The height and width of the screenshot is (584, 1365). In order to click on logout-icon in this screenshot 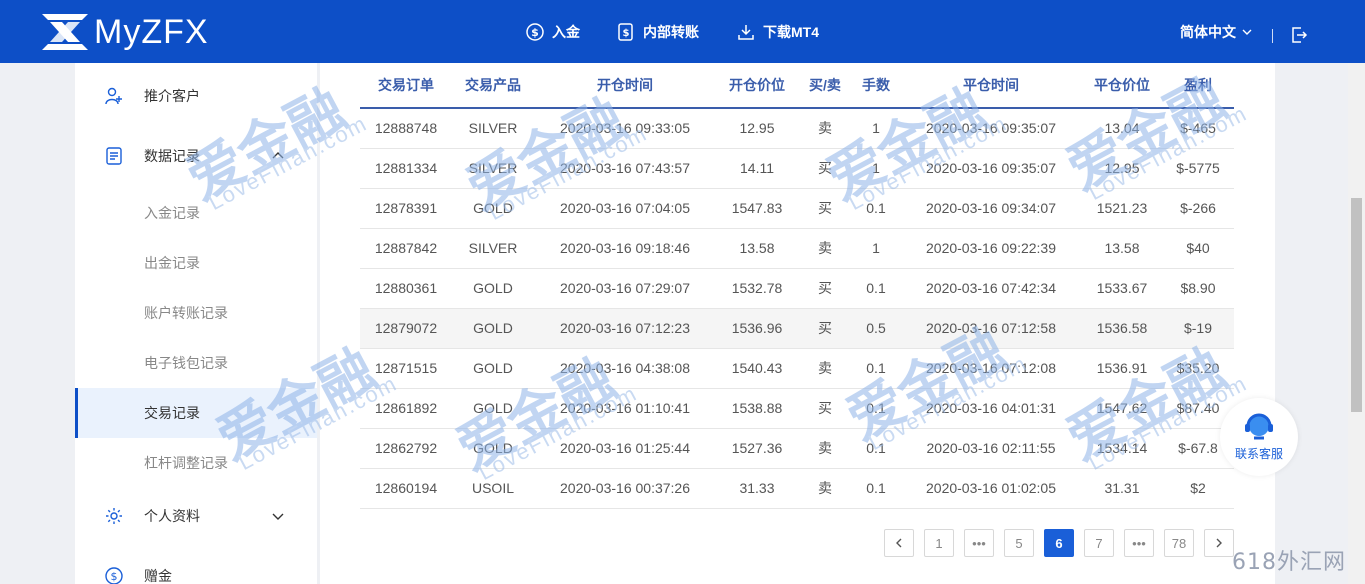, I will do `click(1299, 35)`.